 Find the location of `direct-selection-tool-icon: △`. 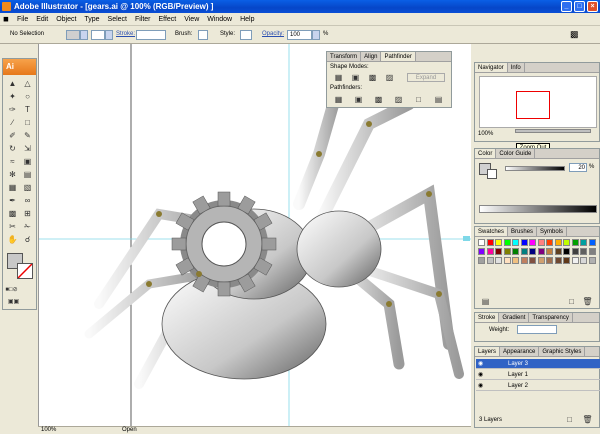

direct-selection-tool-icon: △ is located at coordinates (27, 83).